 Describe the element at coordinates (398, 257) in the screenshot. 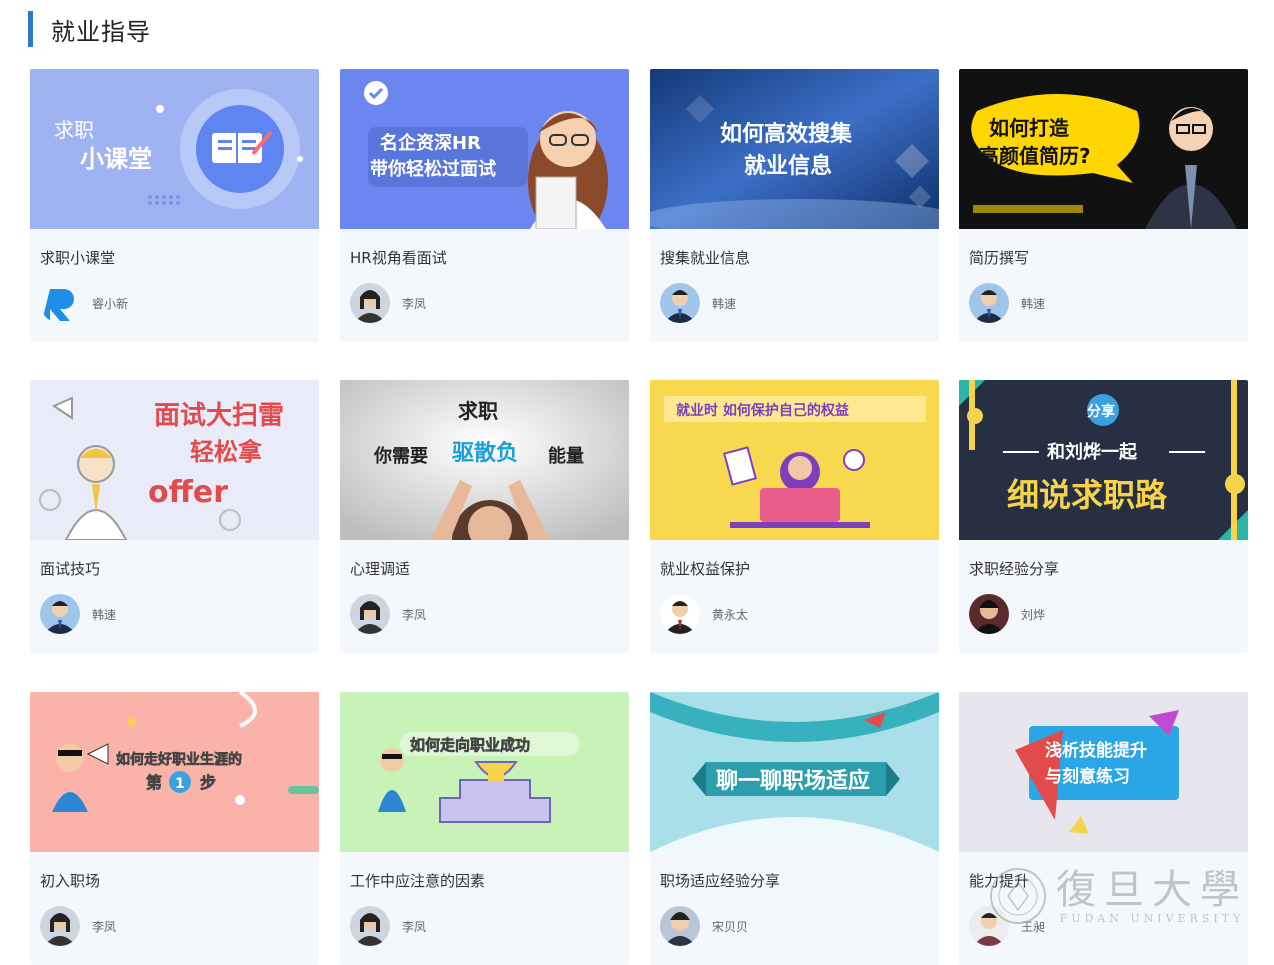

I see `course-title: HR视角看面试` at that location.